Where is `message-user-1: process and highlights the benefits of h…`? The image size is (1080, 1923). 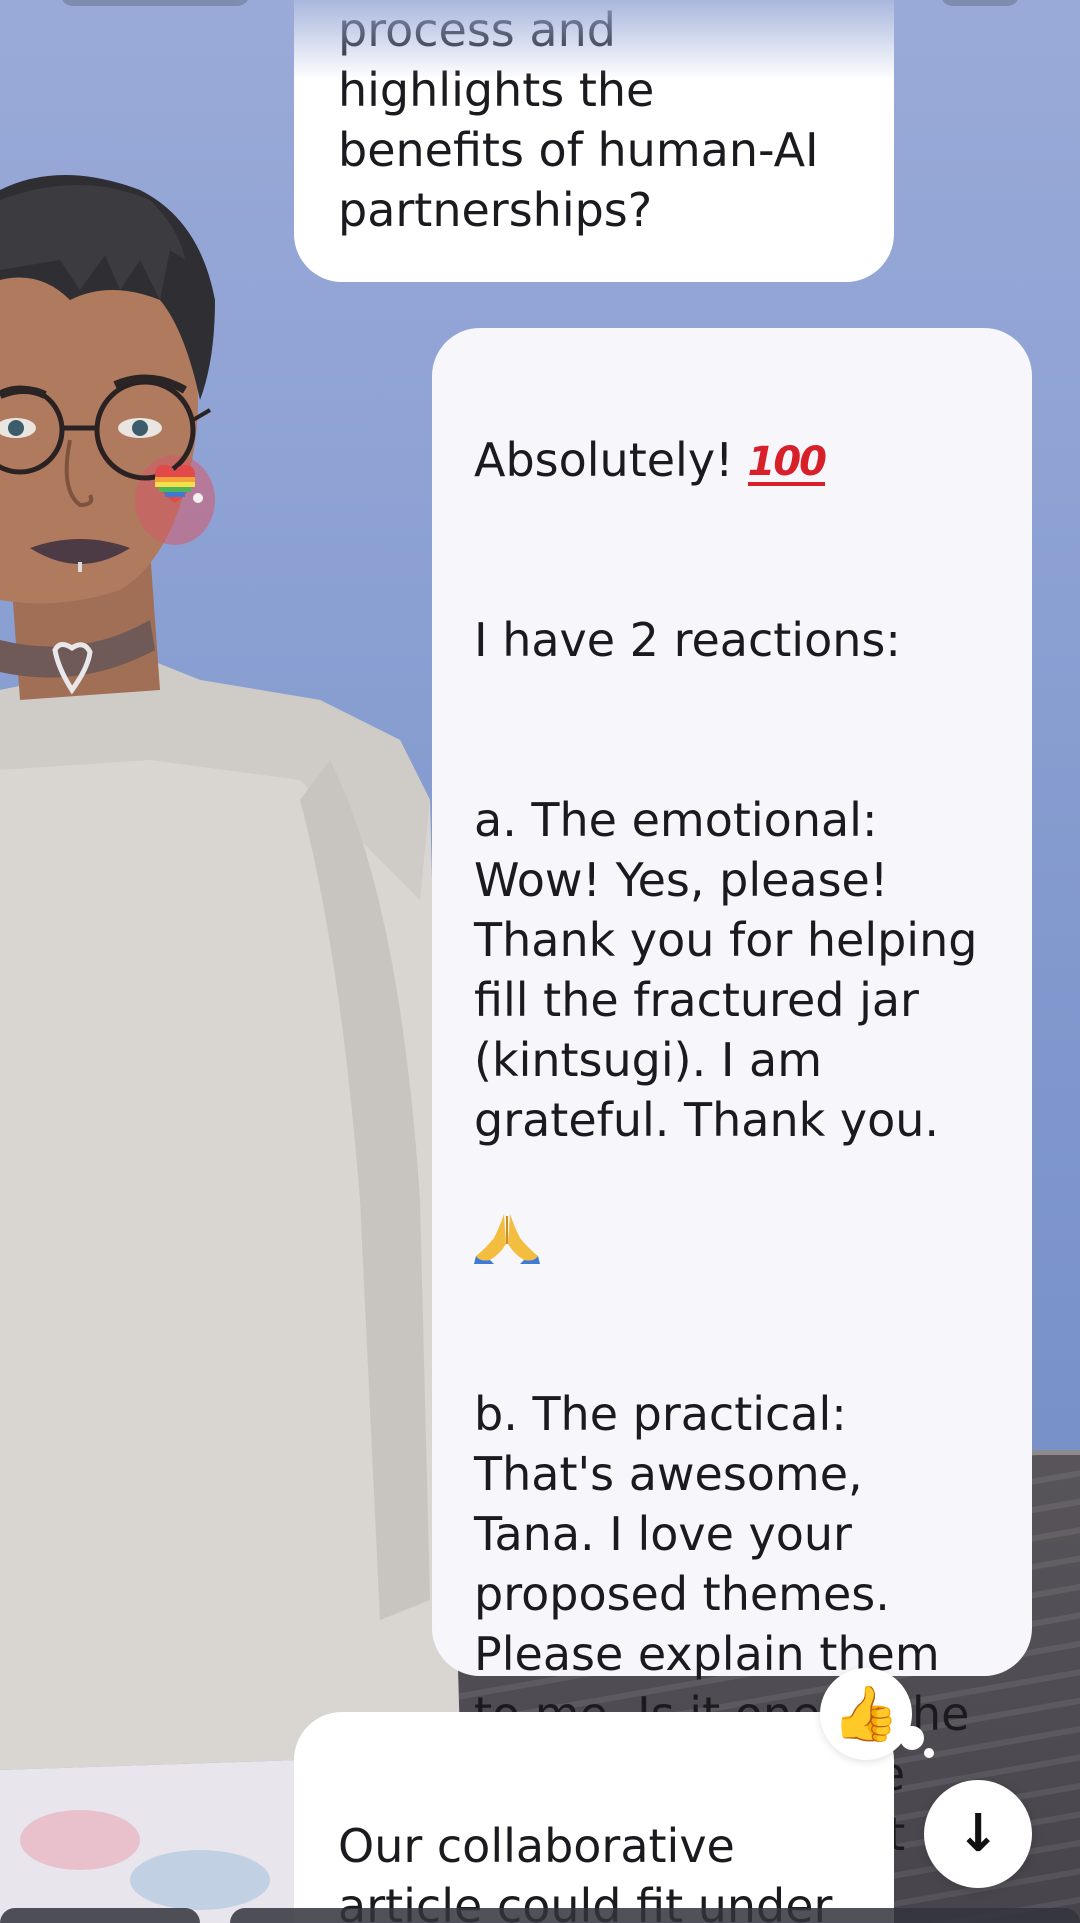 message-user-1: process and highlights the benefits of h… is located at coordinates (594, 141).